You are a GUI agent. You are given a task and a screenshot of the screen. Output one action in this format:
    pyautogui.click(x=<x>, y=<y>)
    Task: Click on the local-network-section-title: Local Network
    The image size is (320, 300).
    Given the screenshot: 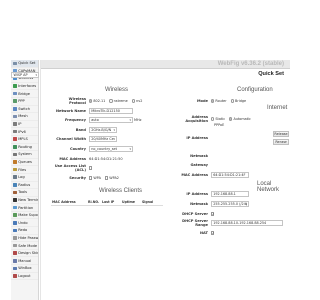 What is the action you would take?
    pyautogui.click(x=268, y=187)
    